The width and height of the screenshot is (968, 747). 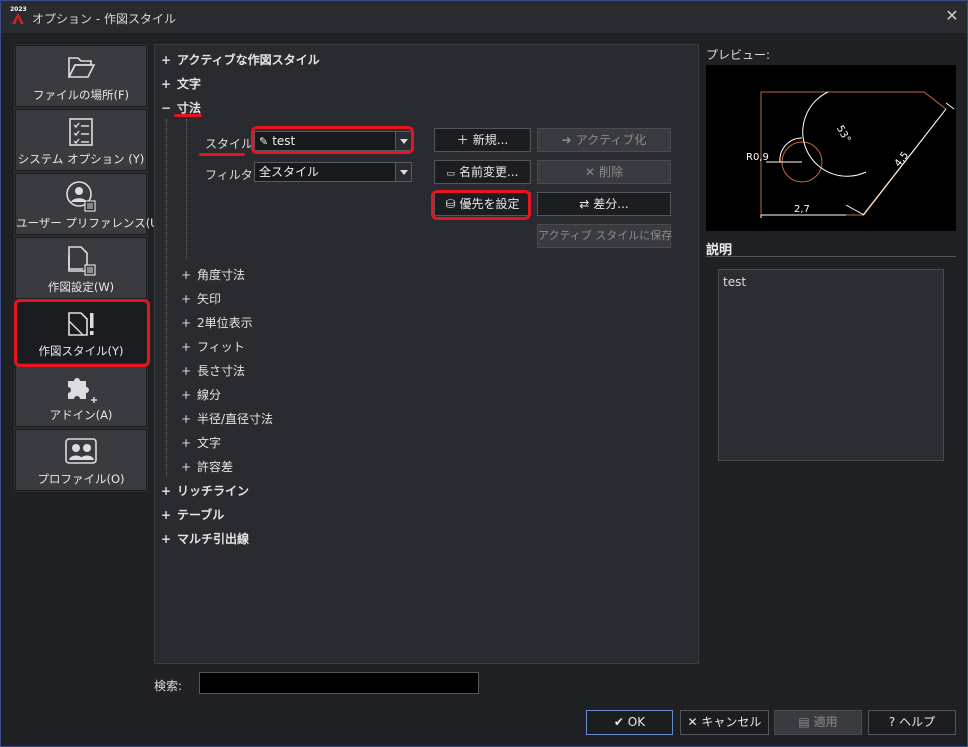 I want to click on highlight-dimension-underline, so click(x=188, y=115).